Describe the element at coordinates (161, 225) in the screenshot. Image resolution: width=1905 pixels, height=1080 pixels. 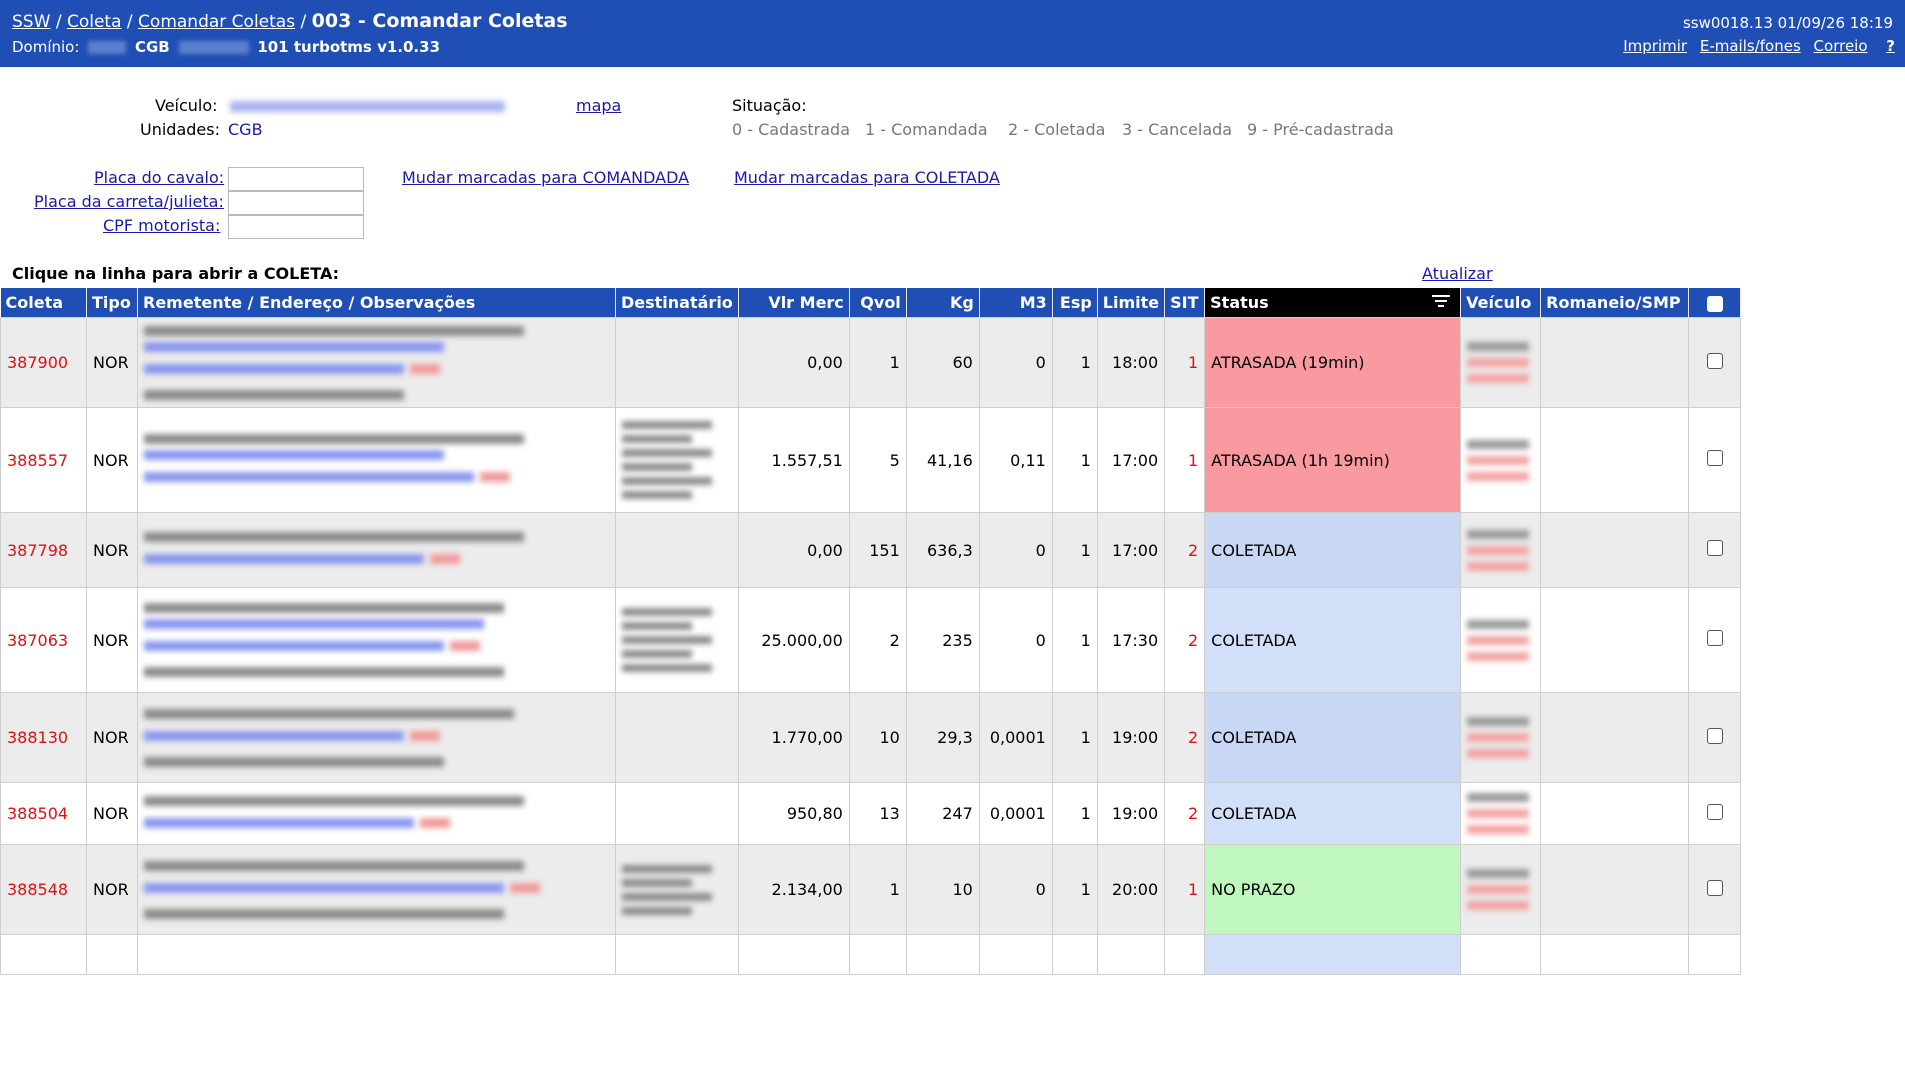
I see `cpf-motorista-label: CPF motorista:` at that location.